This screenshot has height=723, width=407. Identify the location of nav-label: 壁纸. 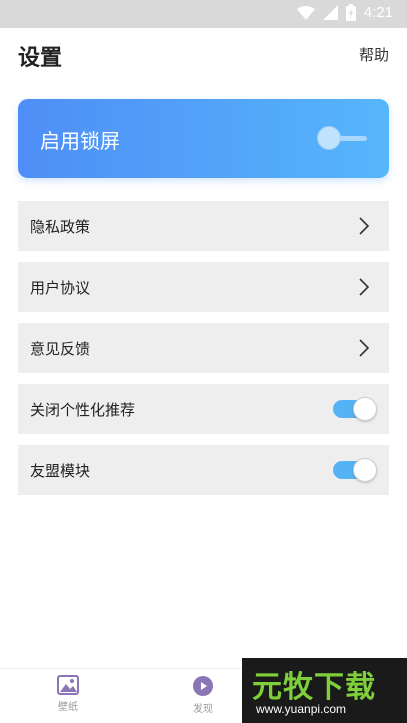
(68, 707).